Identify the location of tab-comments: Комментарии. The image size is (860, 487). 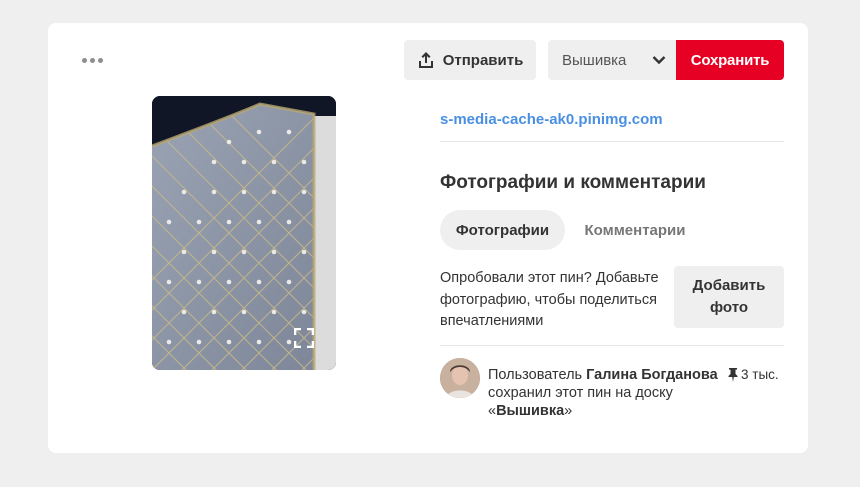
(635, 230).